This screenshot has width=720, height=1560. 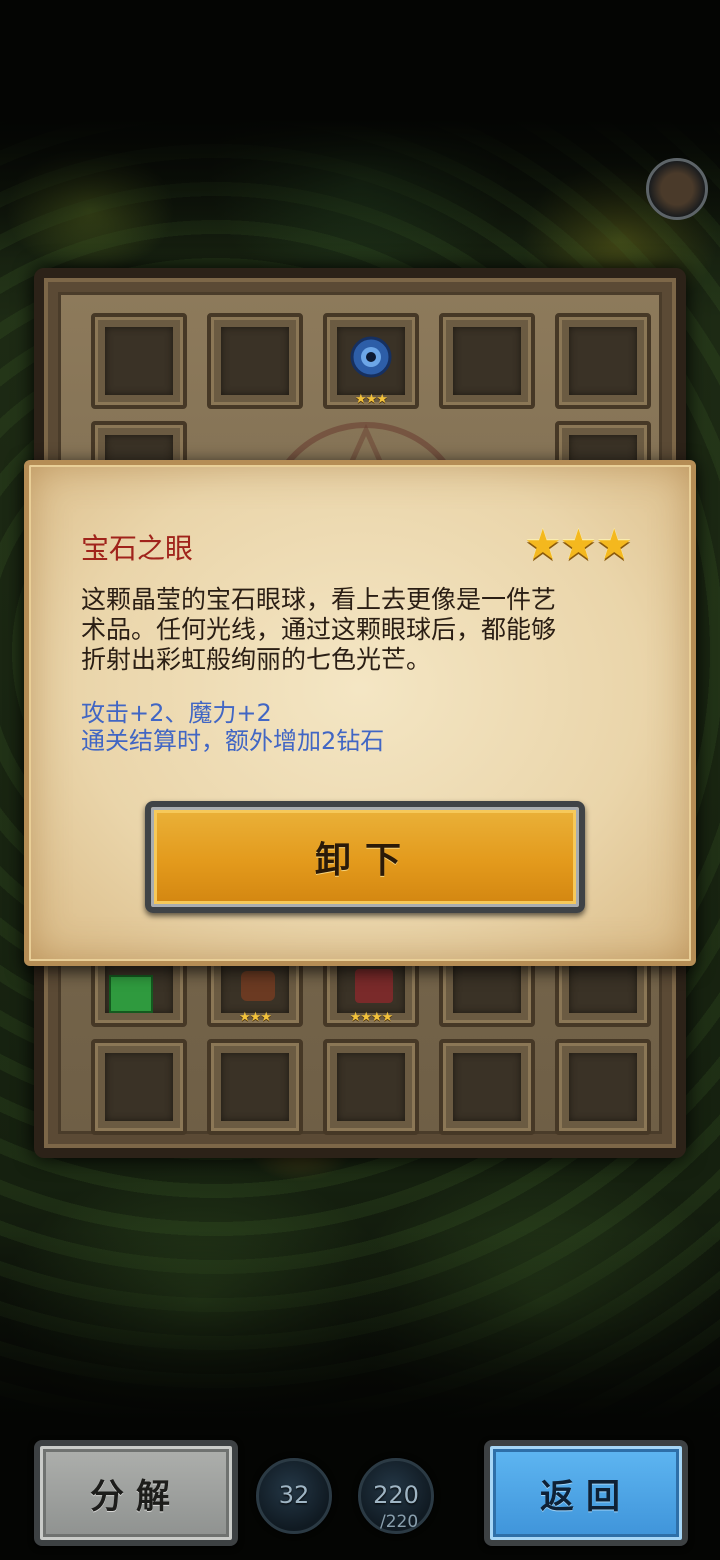 I want to click on bag-icon, so click(x=677, y=189).